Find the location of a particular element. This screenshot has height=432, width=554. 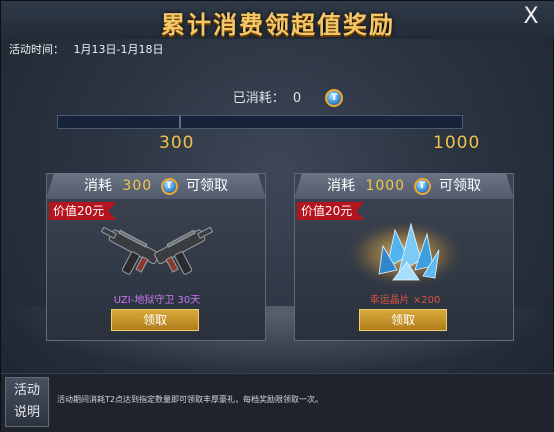

reward-item-name: 幸运晶片 ×200 is located at coordinates (405, 300).